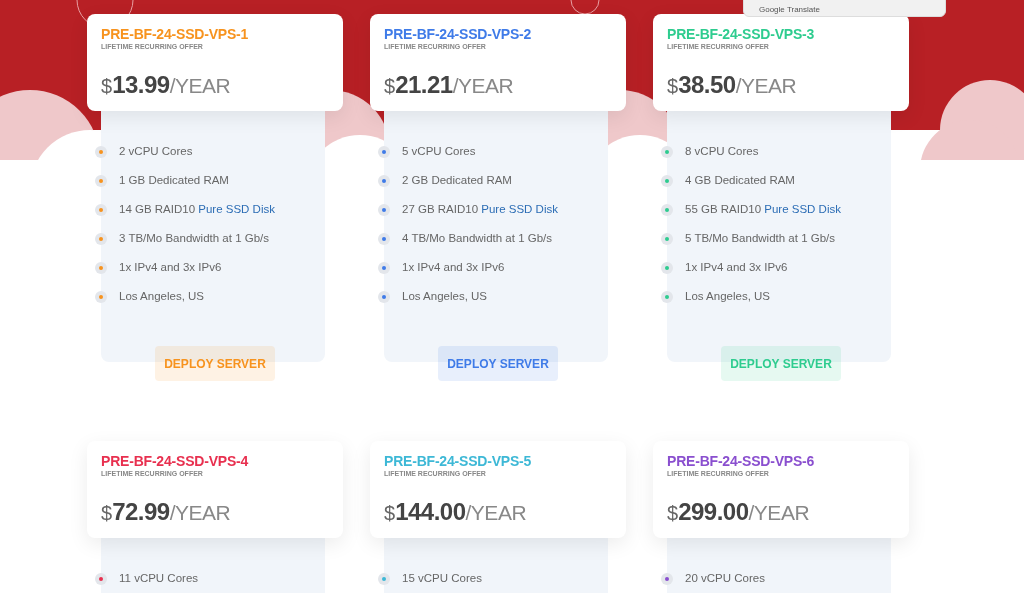 The height and width of the screenshot is (593, 1024). I want to click on feature-text: 2 vCPU Cores, so click(156, 151).